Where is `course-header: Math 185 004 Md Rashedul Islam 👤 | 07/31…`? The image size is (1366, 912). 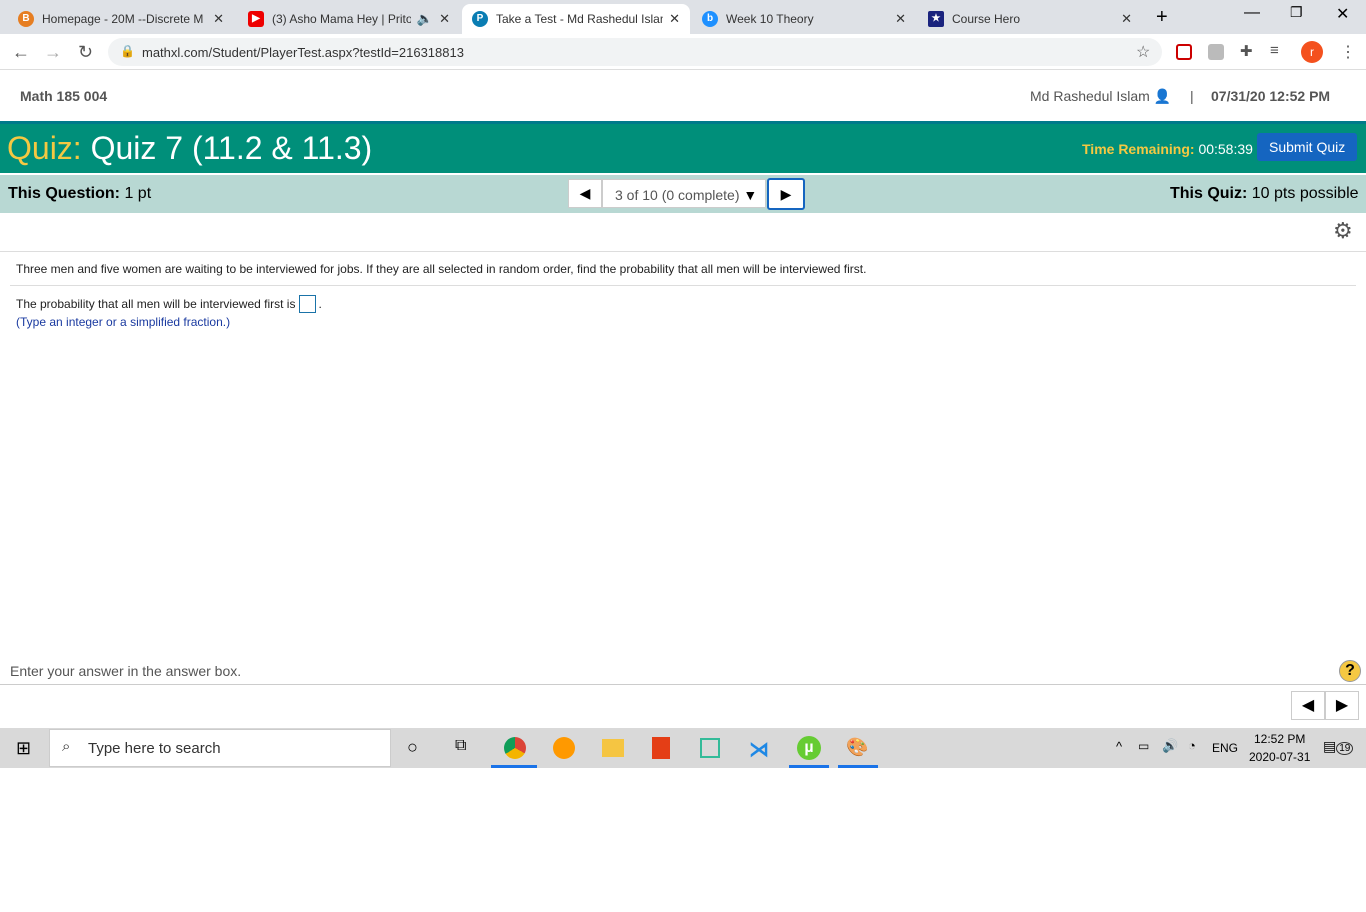 course-header: Math 185 004 Md Rashedul Islam 👤 | 07/31… is located at coordinates (683, 96).